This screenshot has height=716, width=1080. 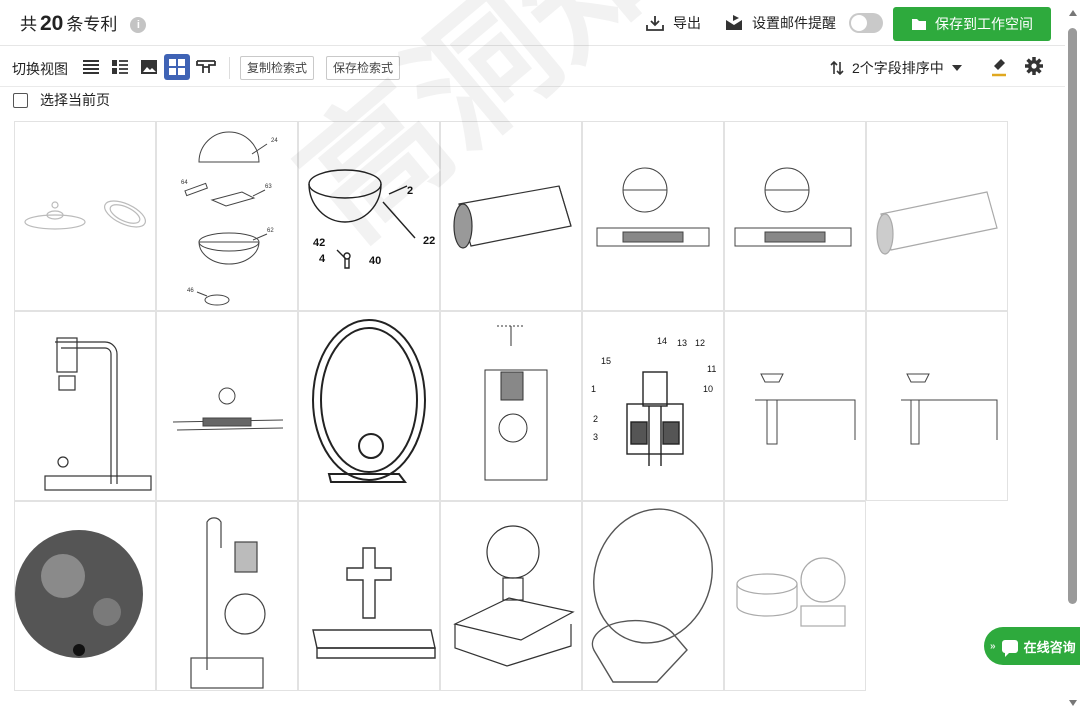 I want to click on mail-bell-icon, so click(x=734, y=22).